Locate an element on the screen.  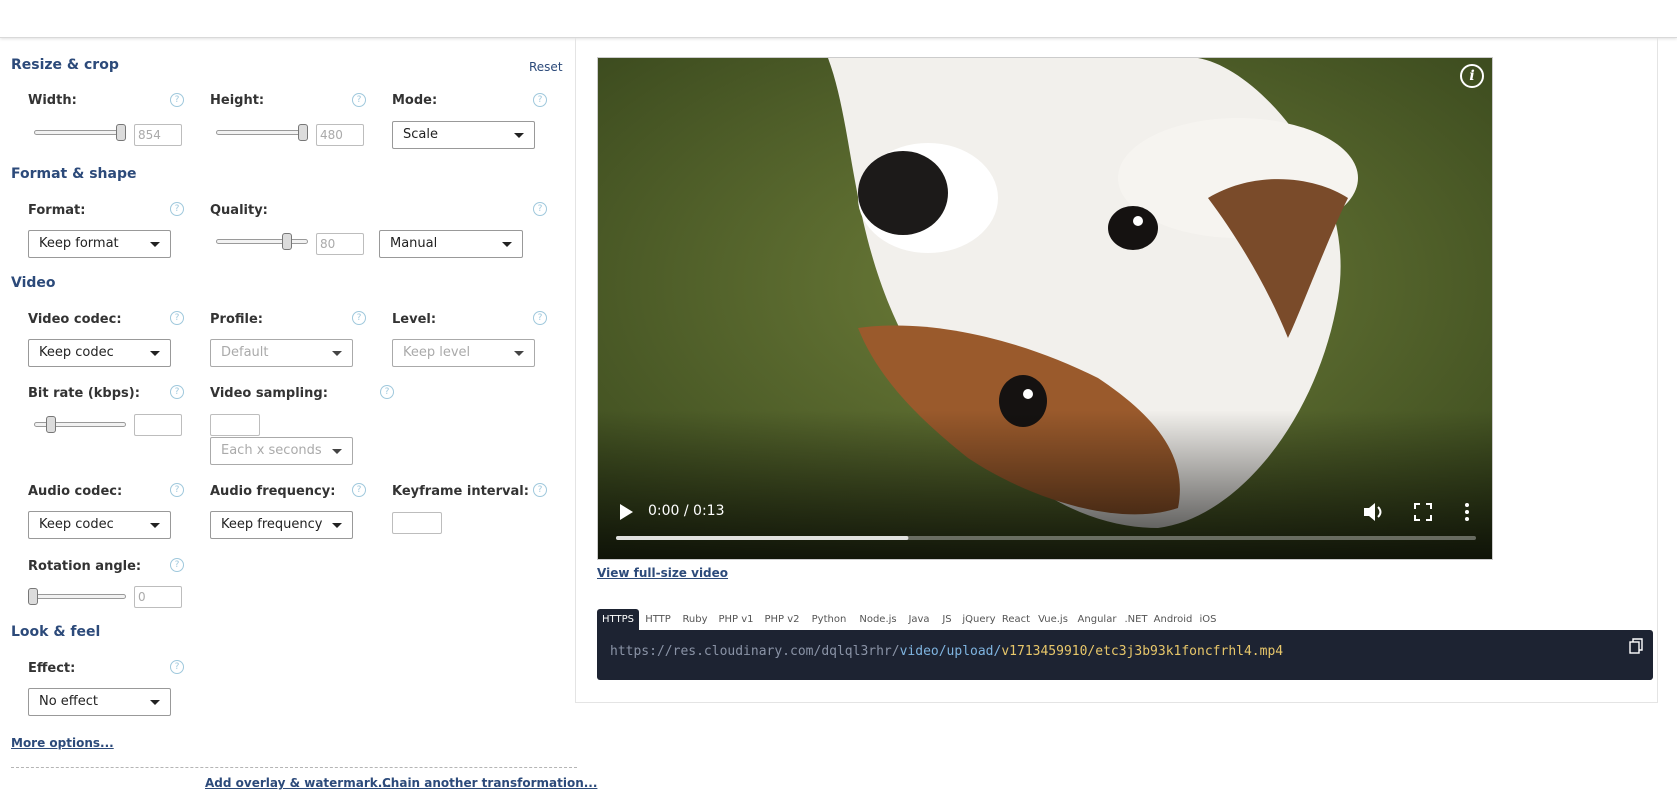
section-resize: Resize & crop is located at coordinates (65, 65).